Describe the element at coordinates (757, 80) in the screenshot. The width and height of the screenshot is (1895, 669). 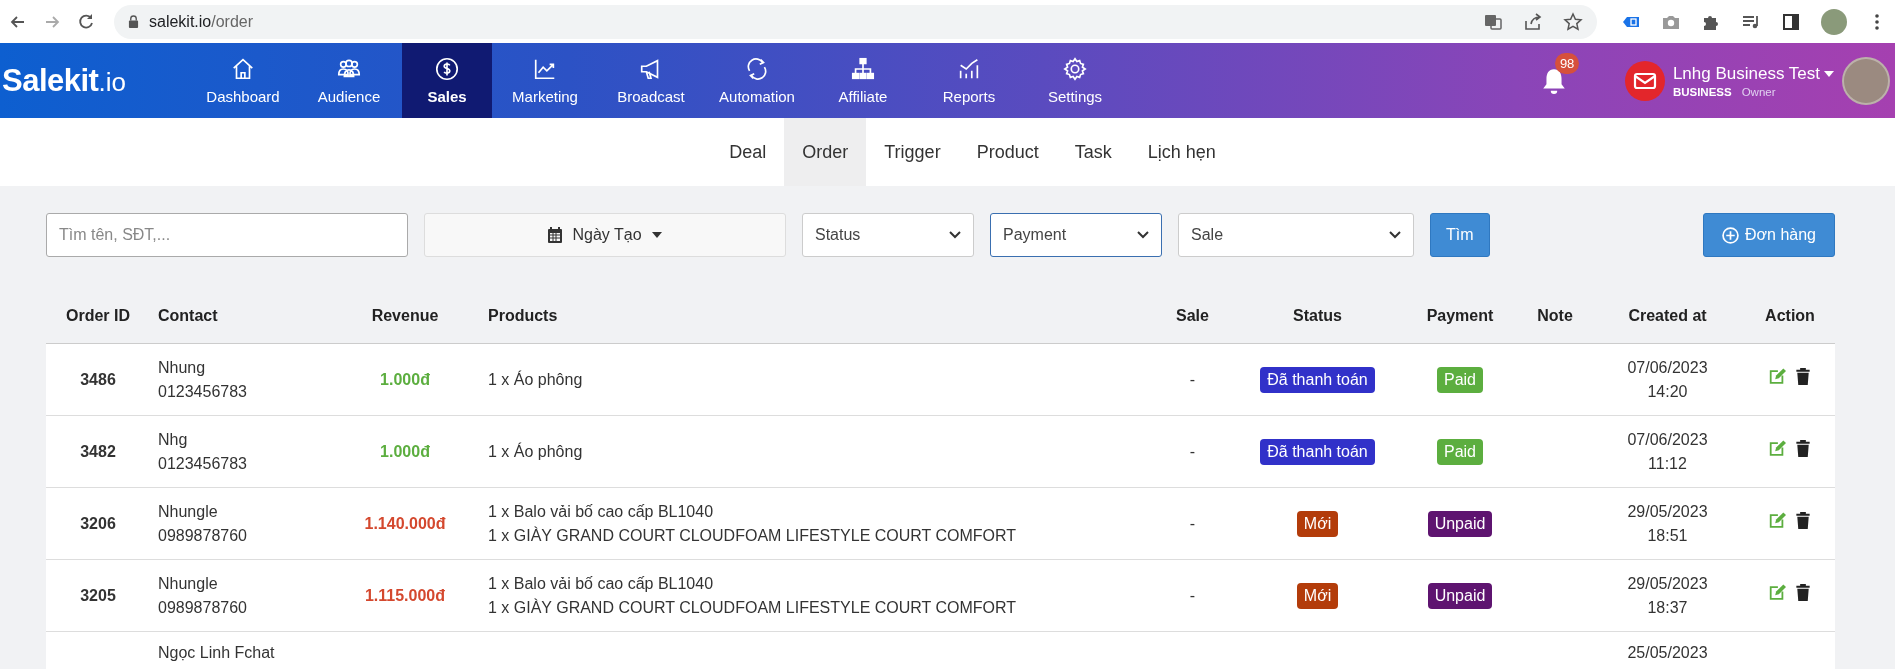
I see `nav-item: Automation` at that location.